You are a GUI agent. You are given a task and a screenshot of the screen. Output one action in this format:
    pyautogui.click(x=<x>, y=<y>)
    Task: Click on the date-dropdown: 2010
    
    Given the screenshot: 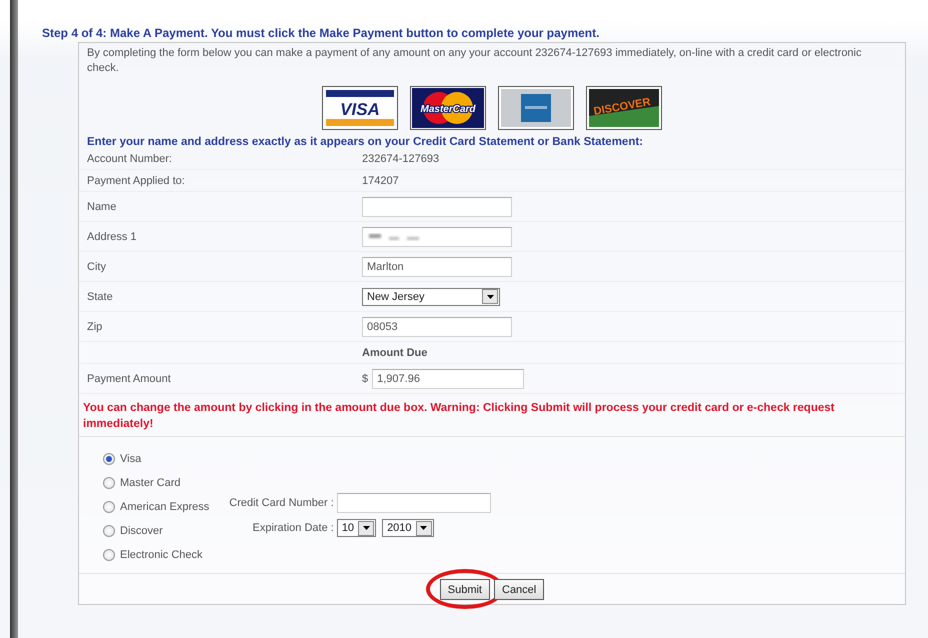 What is the action you would take?
    pyautogui.click(x=408, y=528)
    